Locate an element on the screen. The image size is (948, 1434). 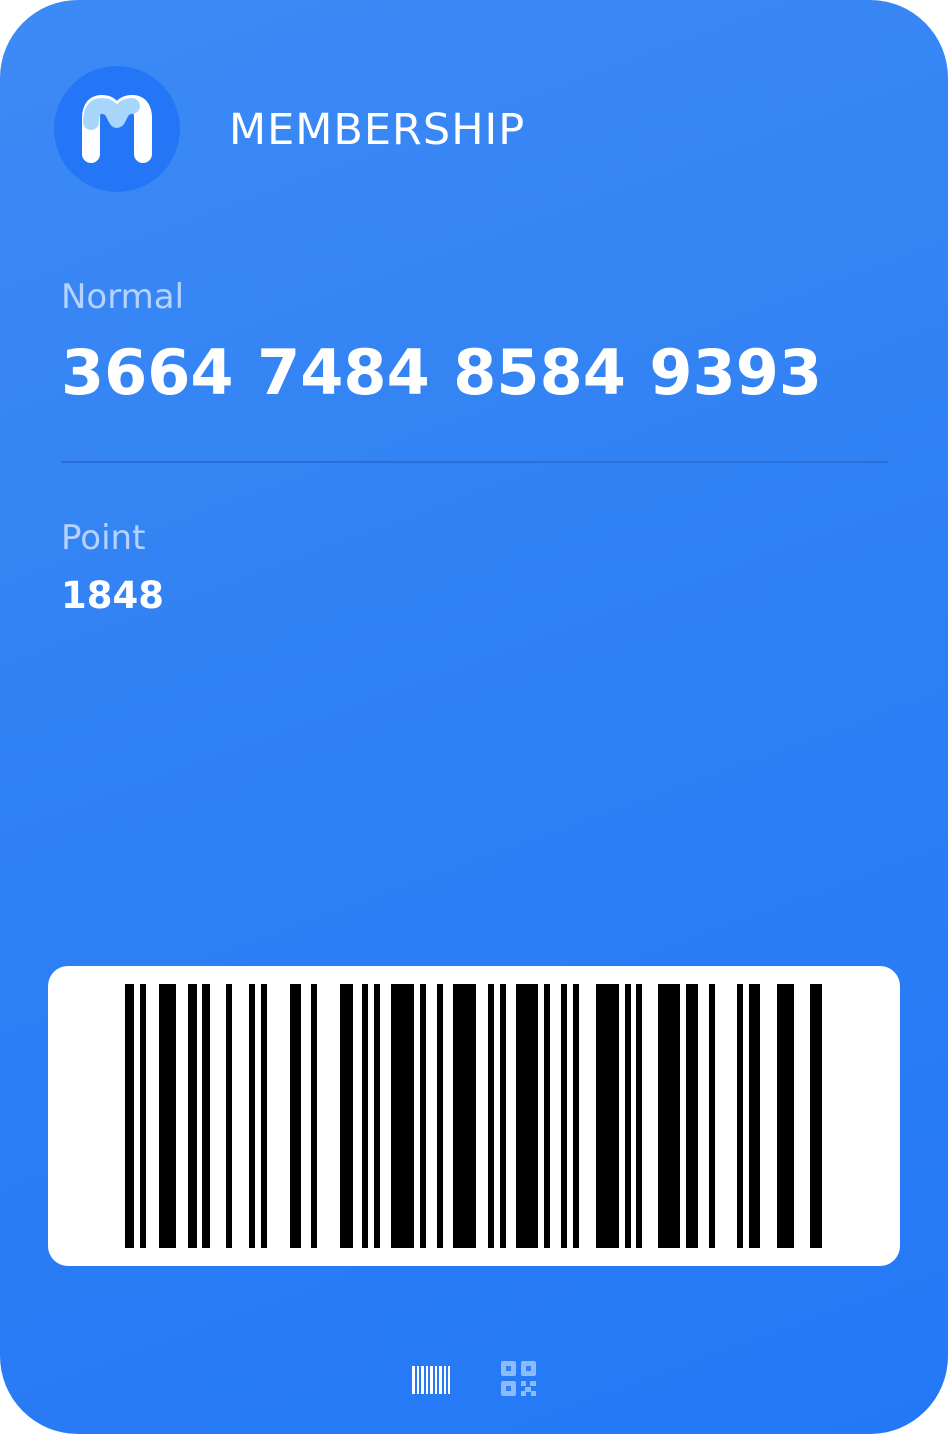
membership-logo-icon is located at coordinates (117, 129).